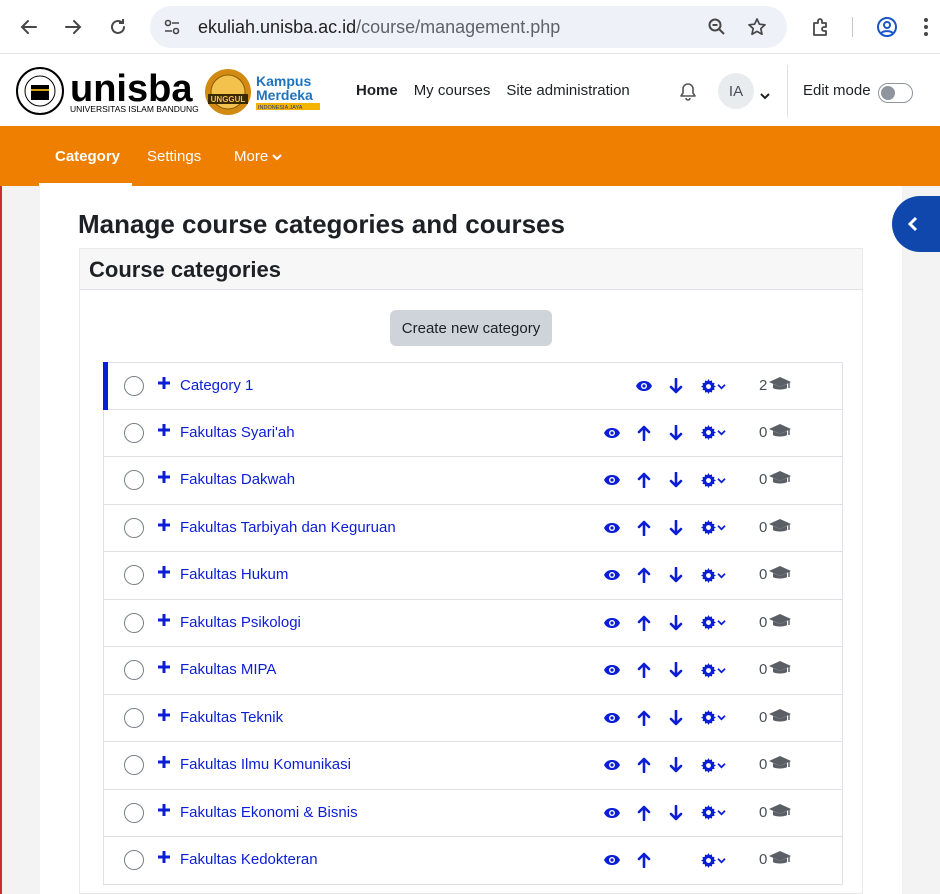  I want to click on category-name-link: Fakultas MIPA, so click(228, 669).